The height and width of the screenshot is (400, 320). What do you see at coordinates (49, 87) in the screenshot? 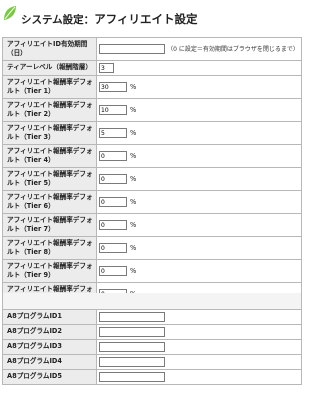
I see `rate-label-tier-1: アフィリエイト報酬率デフォルト（Tier 1）` at bounding box center [49, 87].